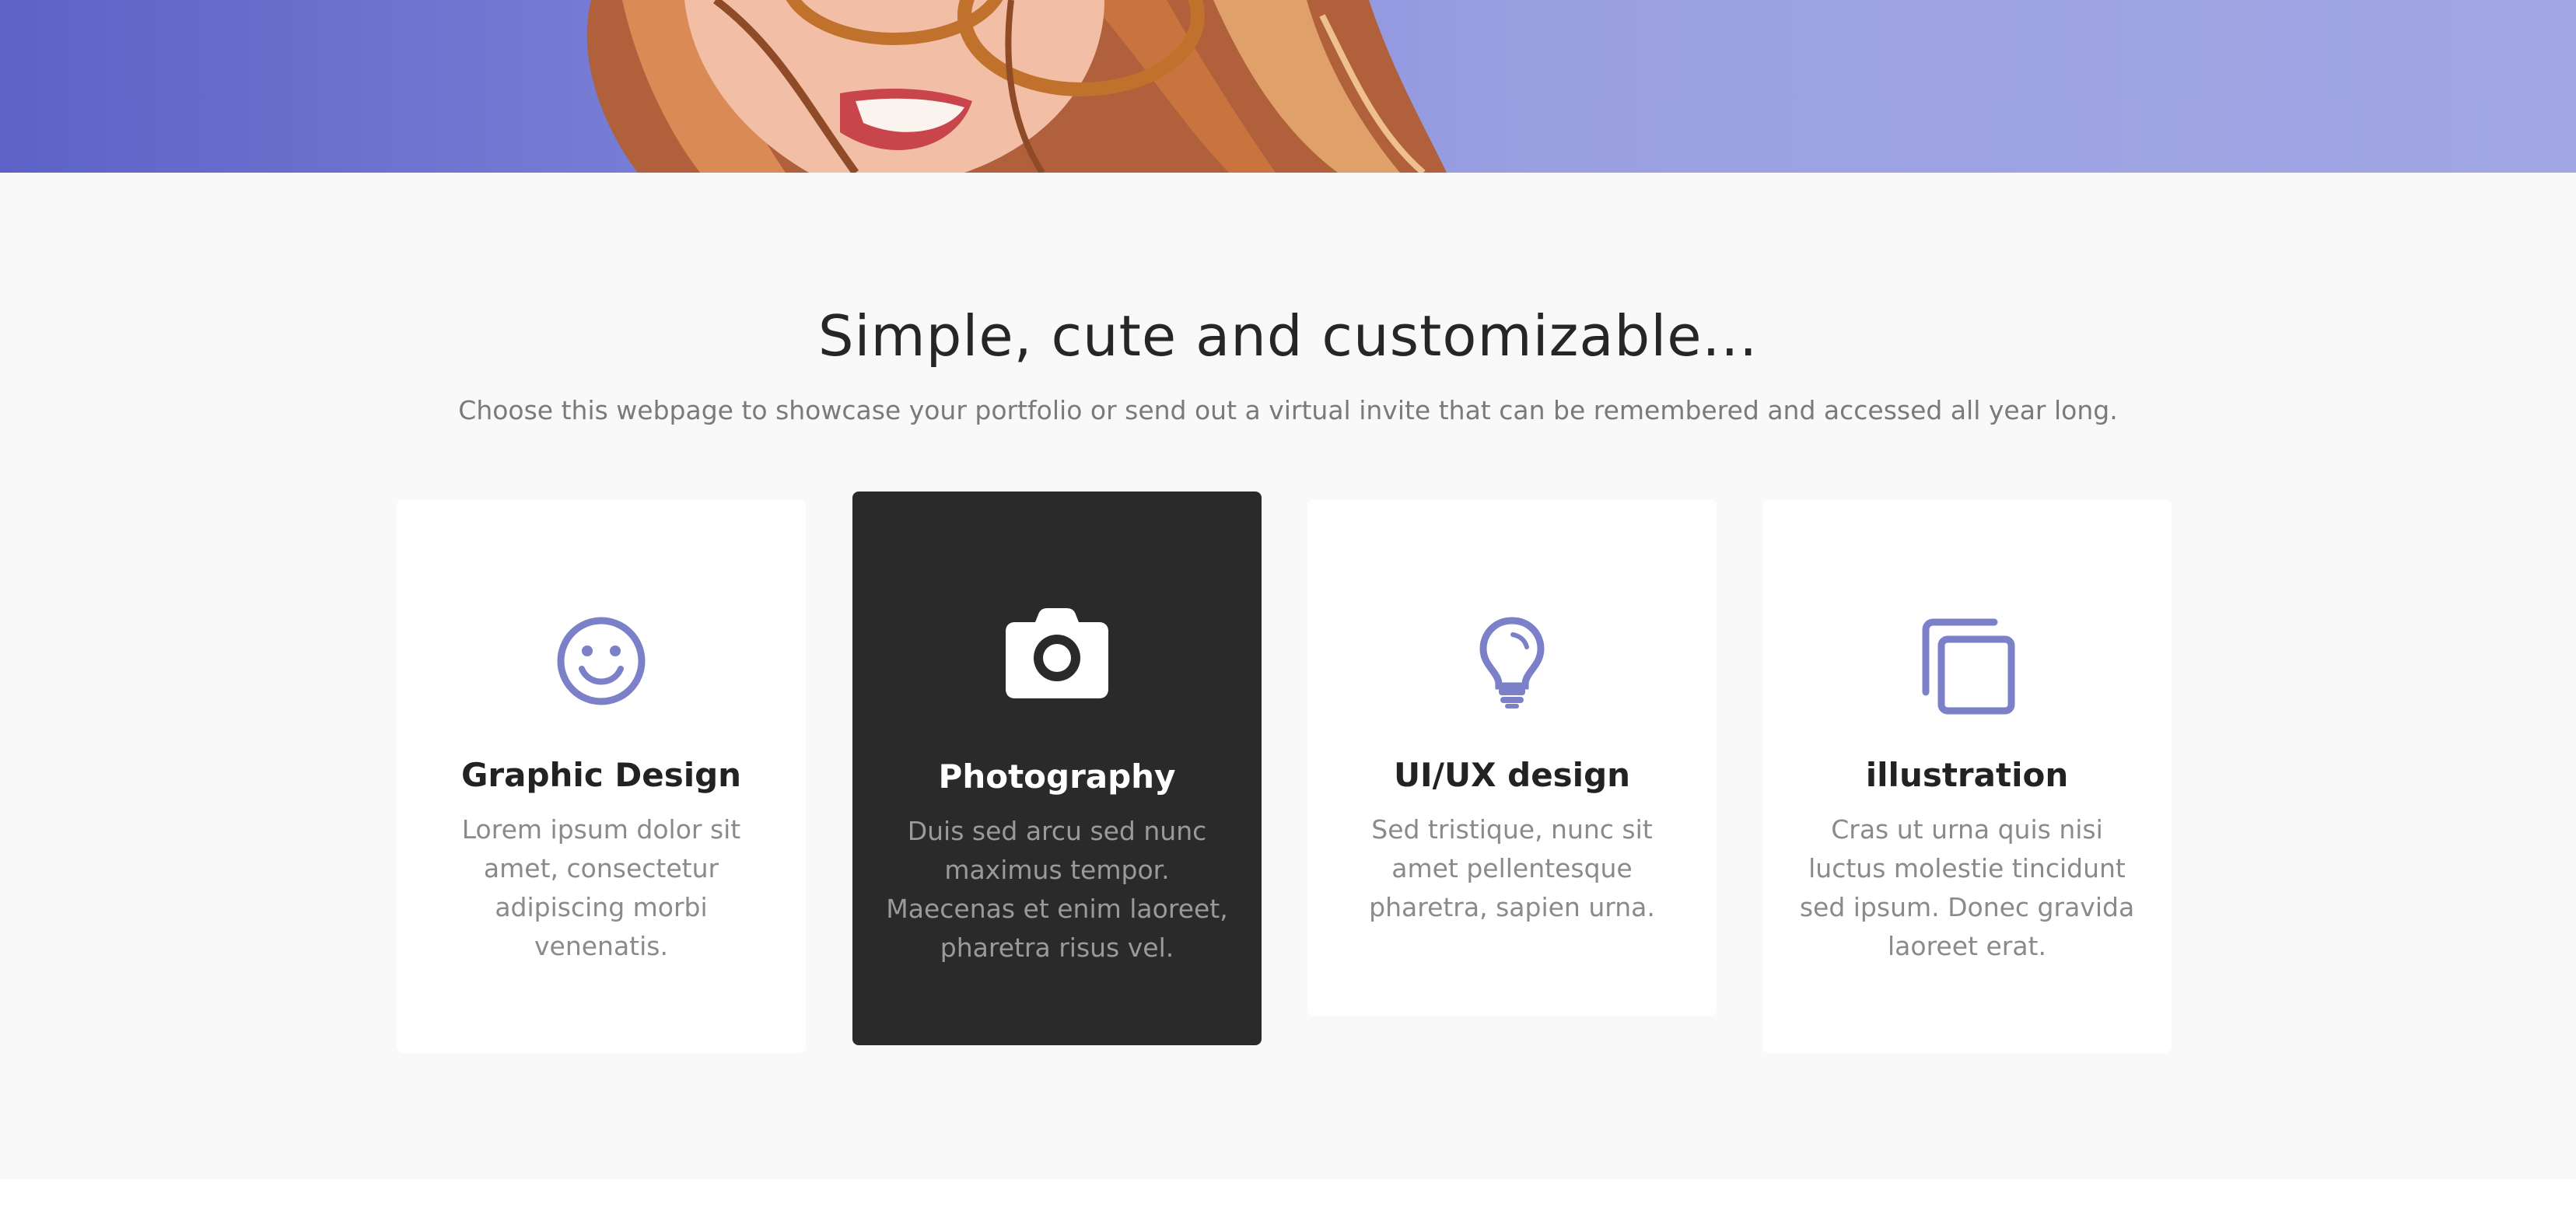  I want to click on hero-image, so click(1288, 87).